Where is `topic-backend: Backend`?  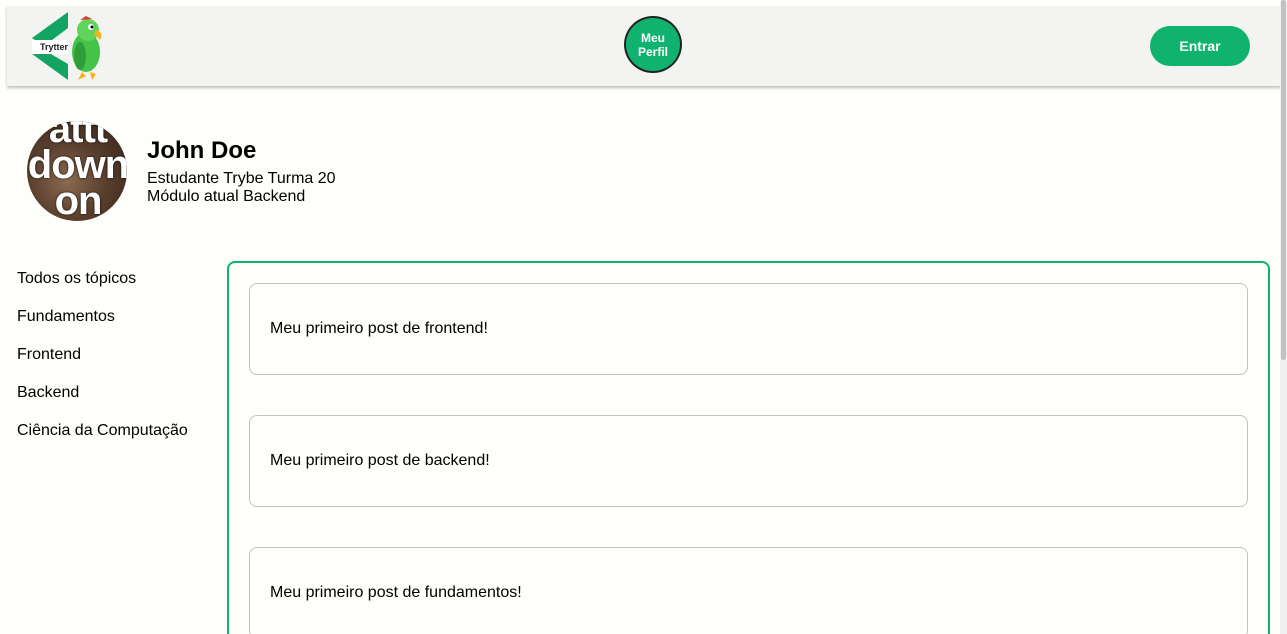 topic-backend: Backend is located at coordinates (117, 403).